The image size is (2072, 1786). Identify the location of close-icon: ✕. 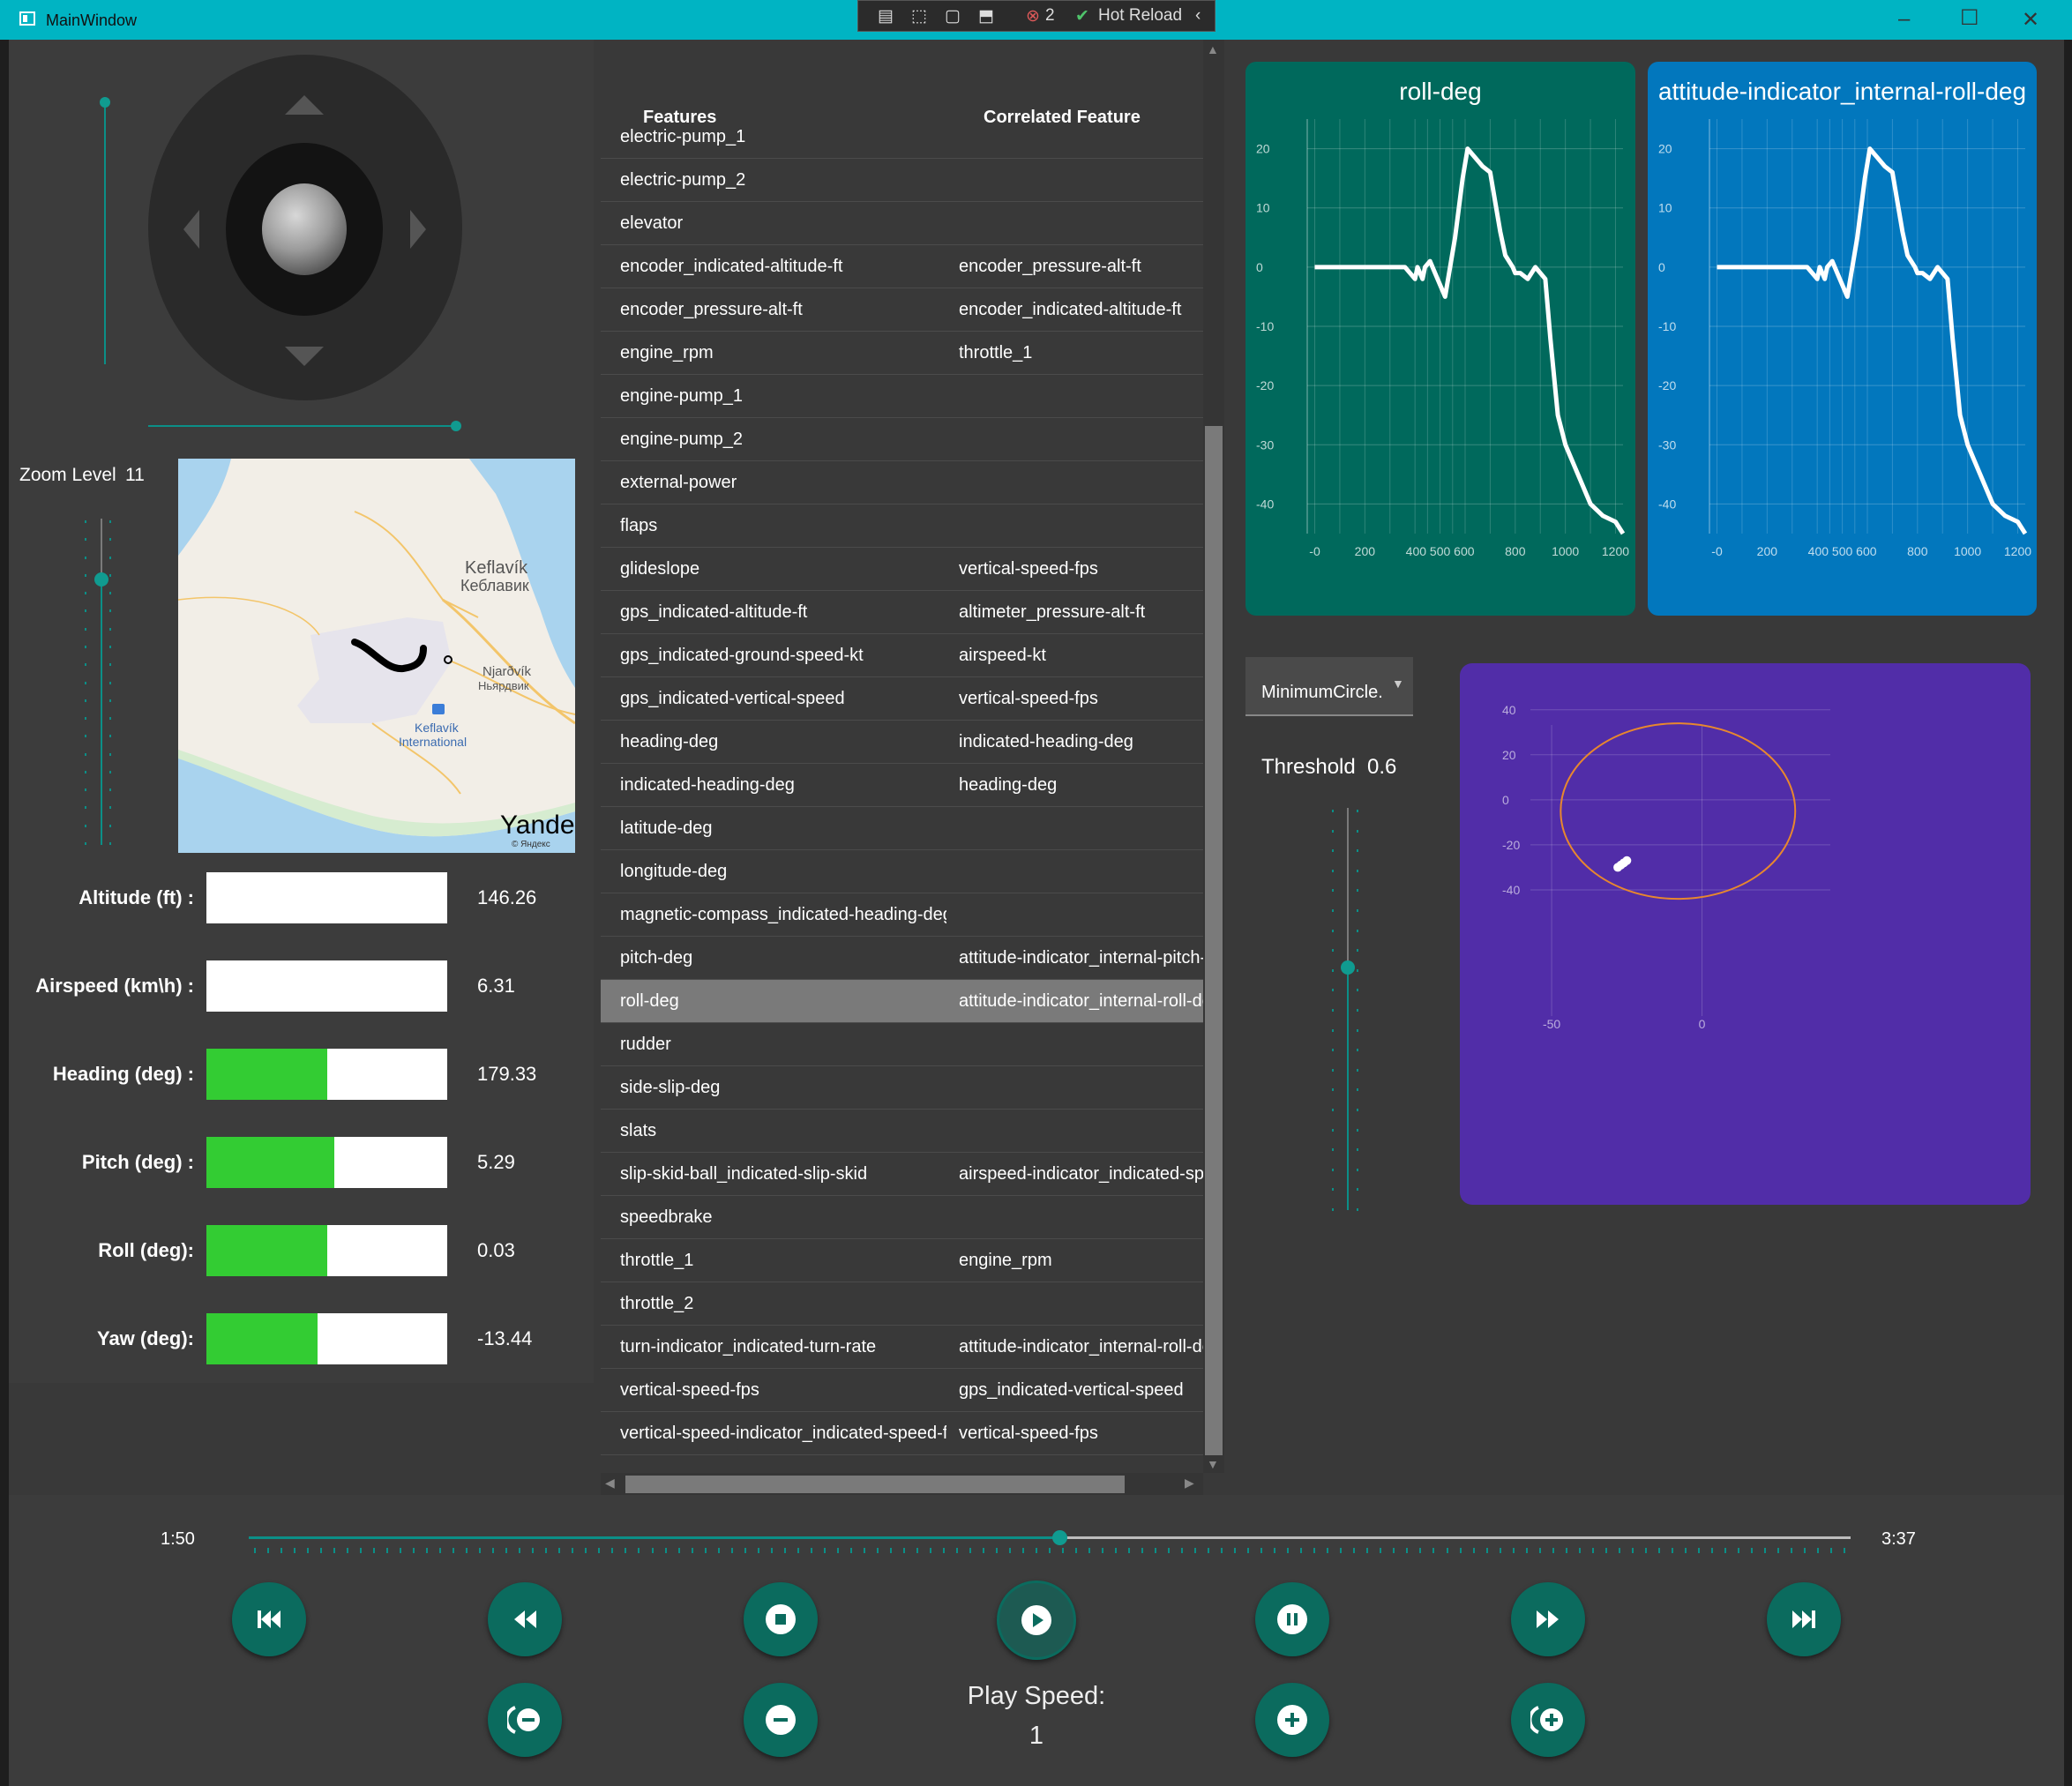
(2030, 20).